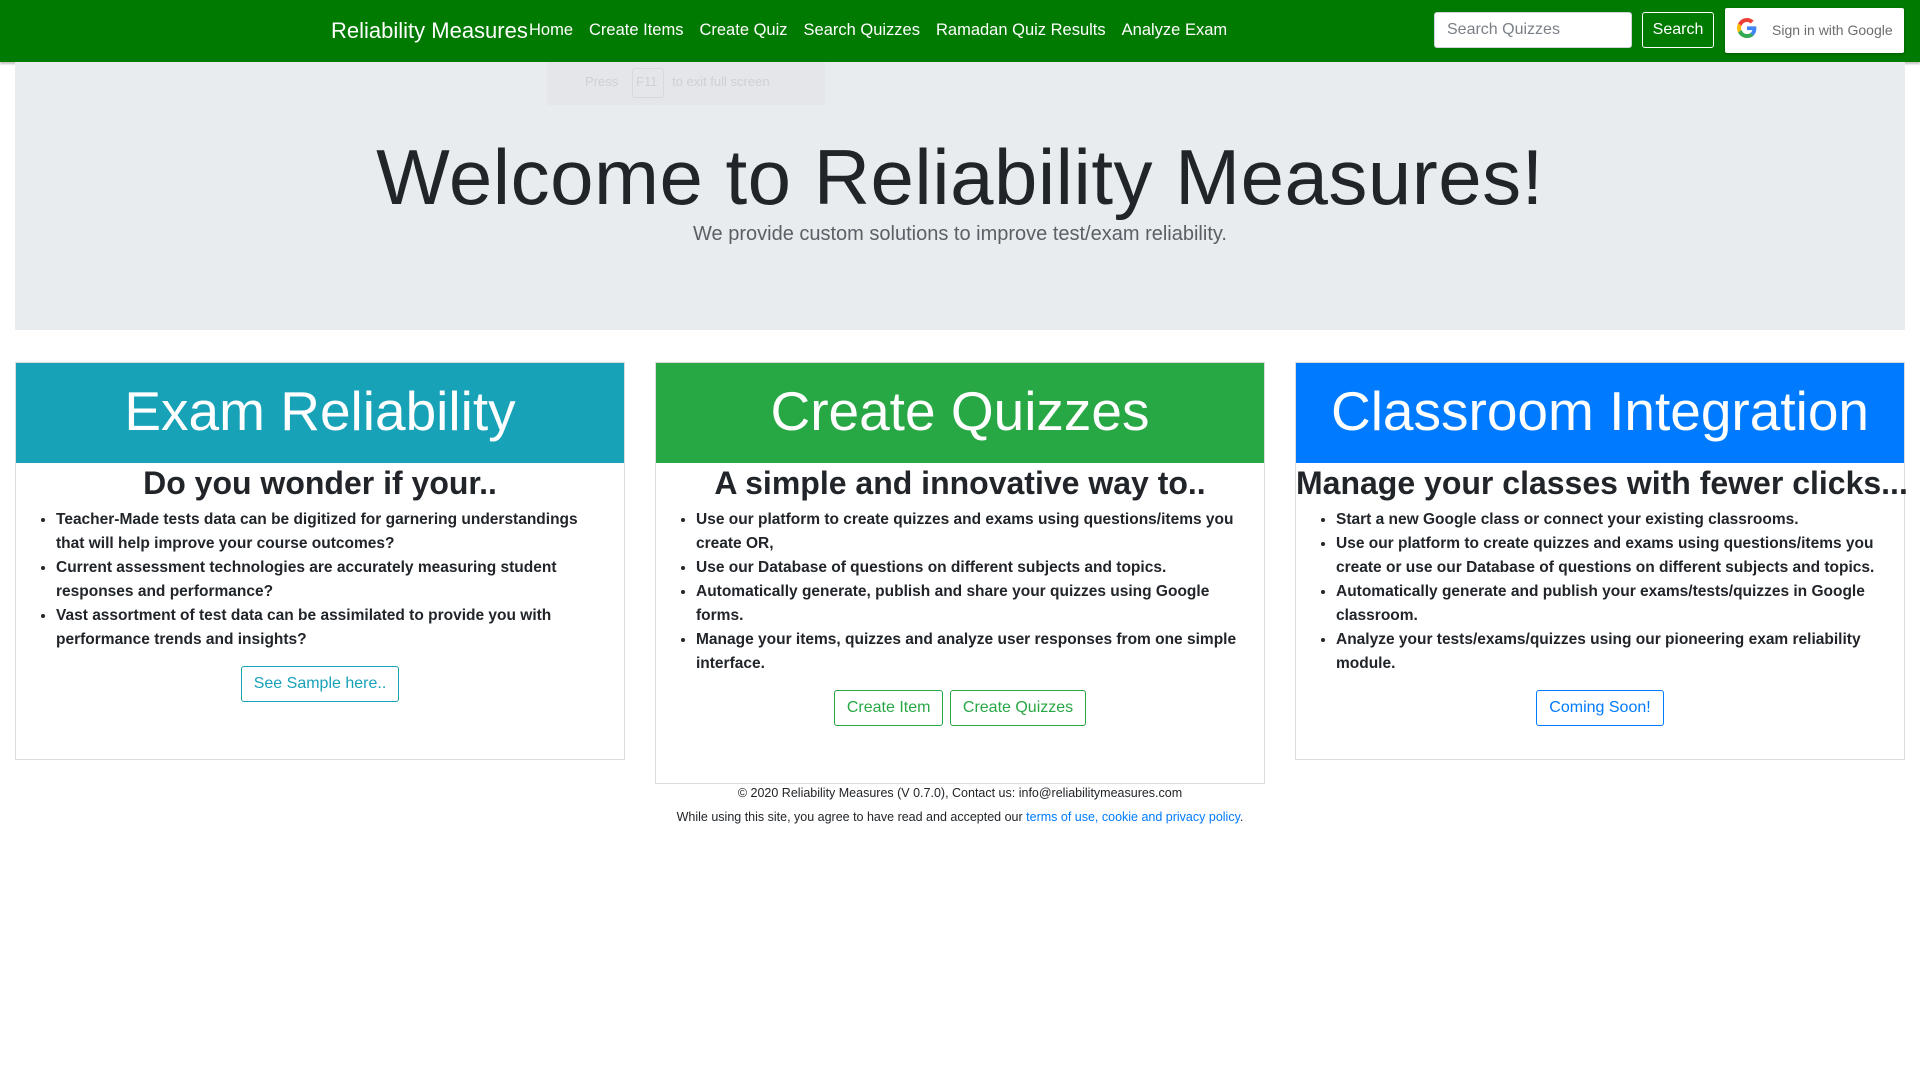 The image size is (1920, 1080). I want to click on google-sign-in-button: Sign in with Google, so click(1814, 30).